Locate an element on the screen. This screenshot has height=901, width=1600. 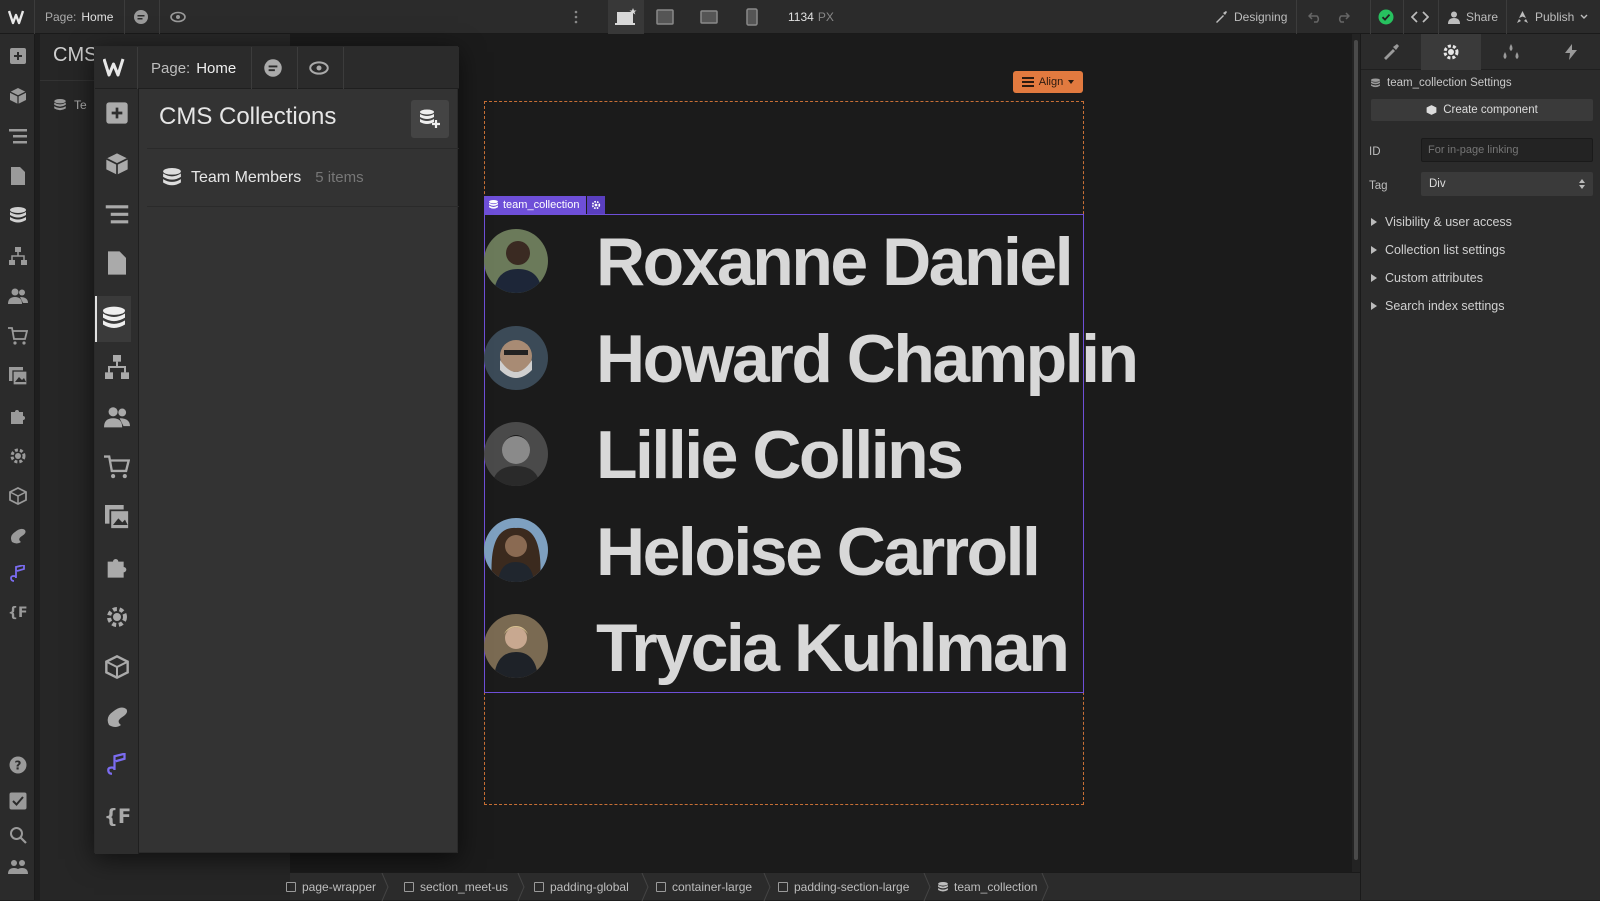
breakpoint-mobile-icon is located at coordinates (752, 17).